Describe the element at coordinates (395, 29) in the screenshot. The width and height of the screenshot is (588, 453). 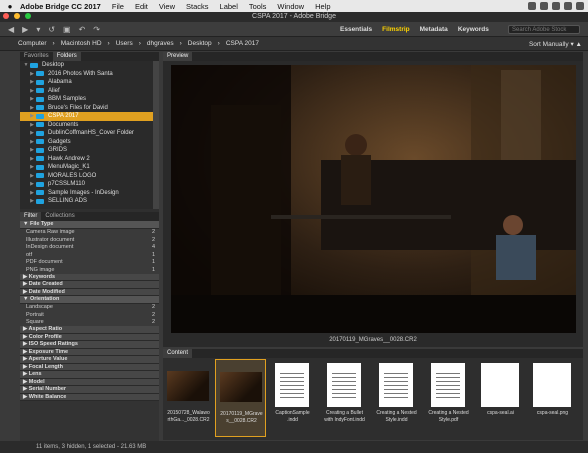
I see `workspace-filmstrip: Filmstrip` at that location.